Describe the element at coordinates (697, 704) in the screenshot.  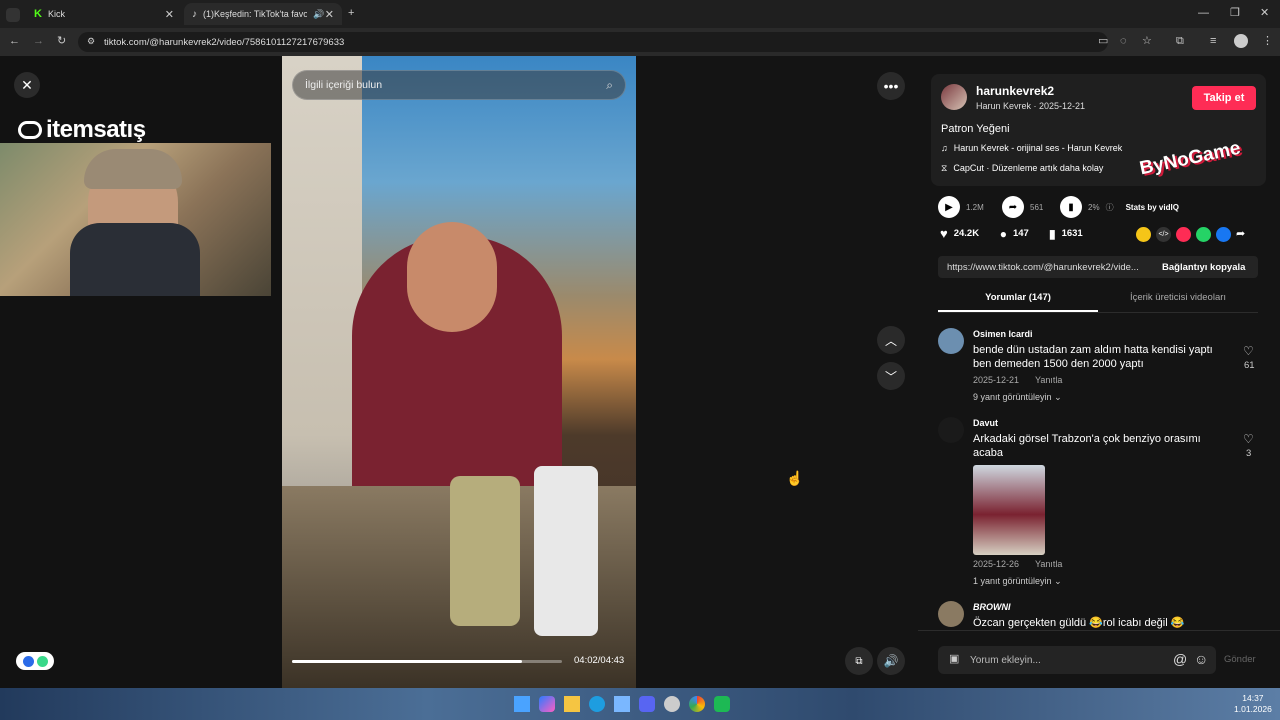
I see `chrome-icon` at that location.